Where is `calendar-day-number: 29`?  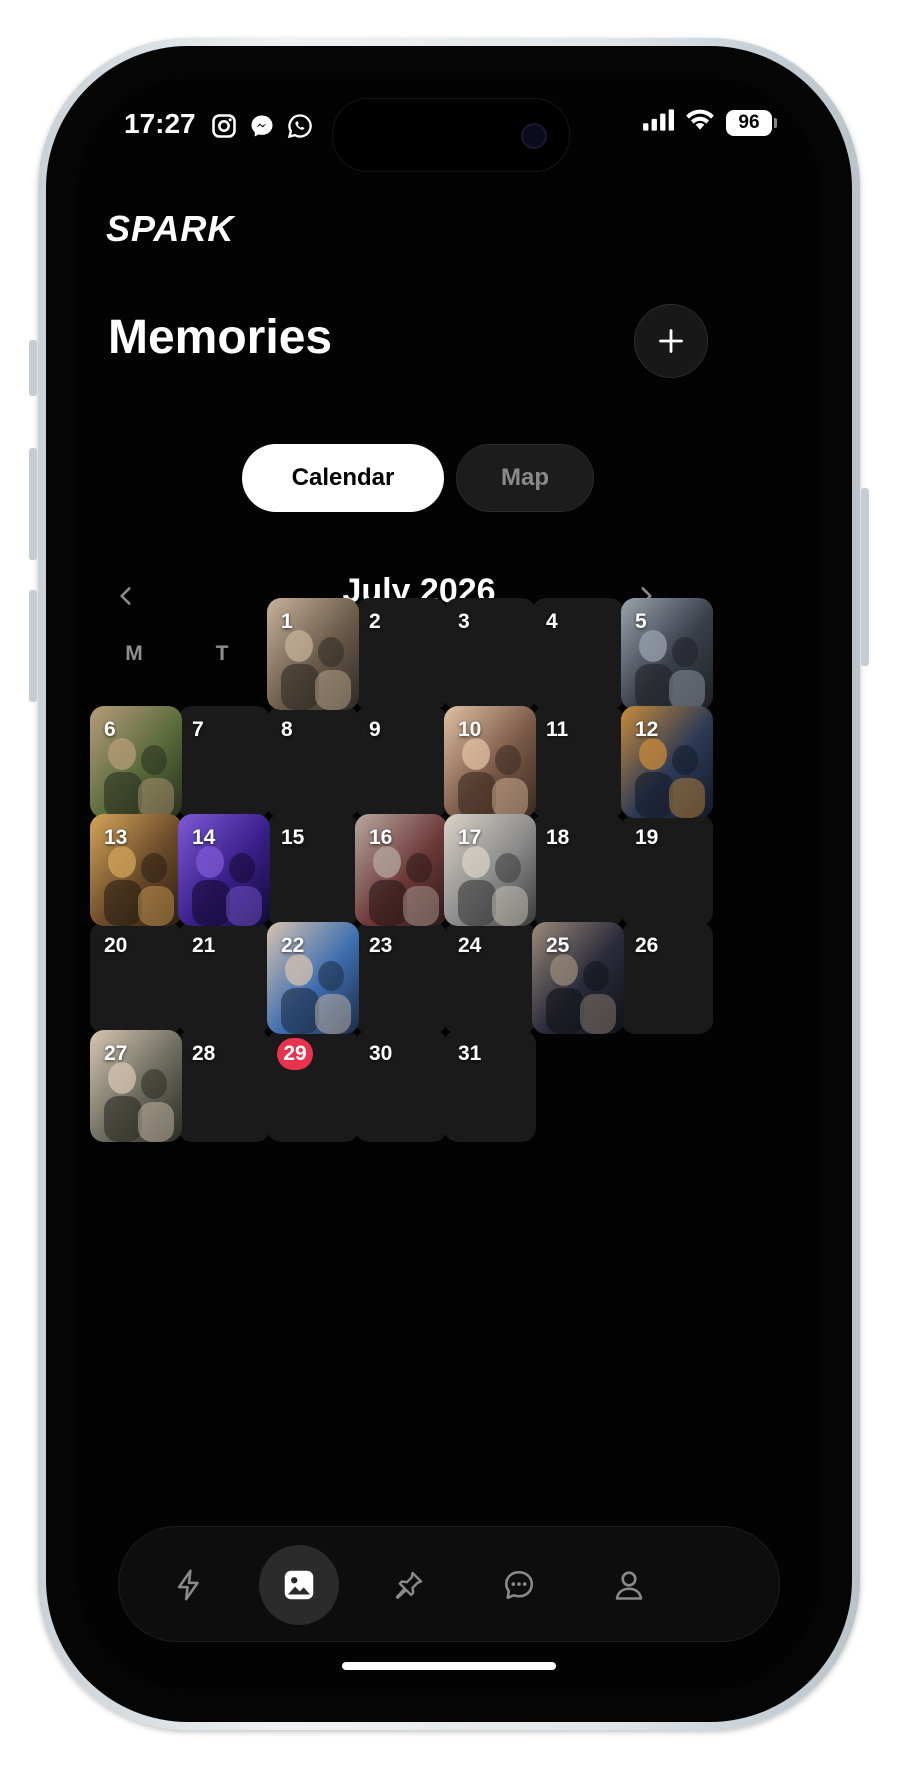
calendar-day-number: 29 is located at coordinates (295, 1054).